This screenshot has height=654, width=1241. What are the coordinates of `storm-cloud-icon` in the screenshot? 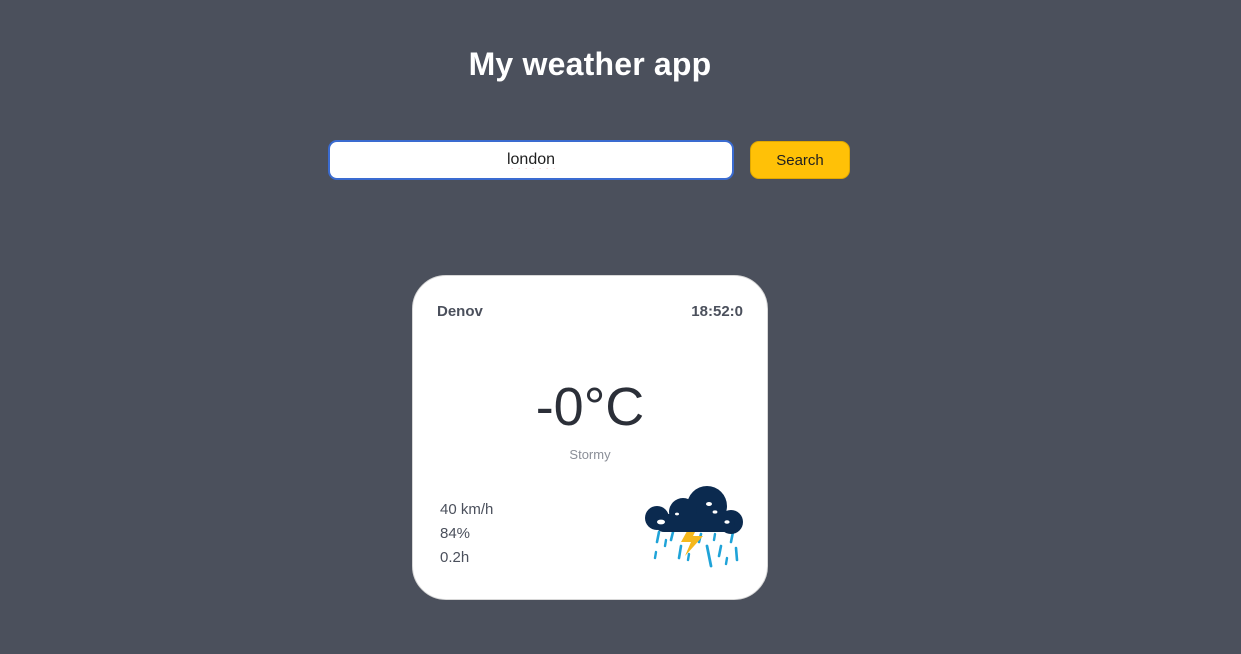 It's located at (694, 527).